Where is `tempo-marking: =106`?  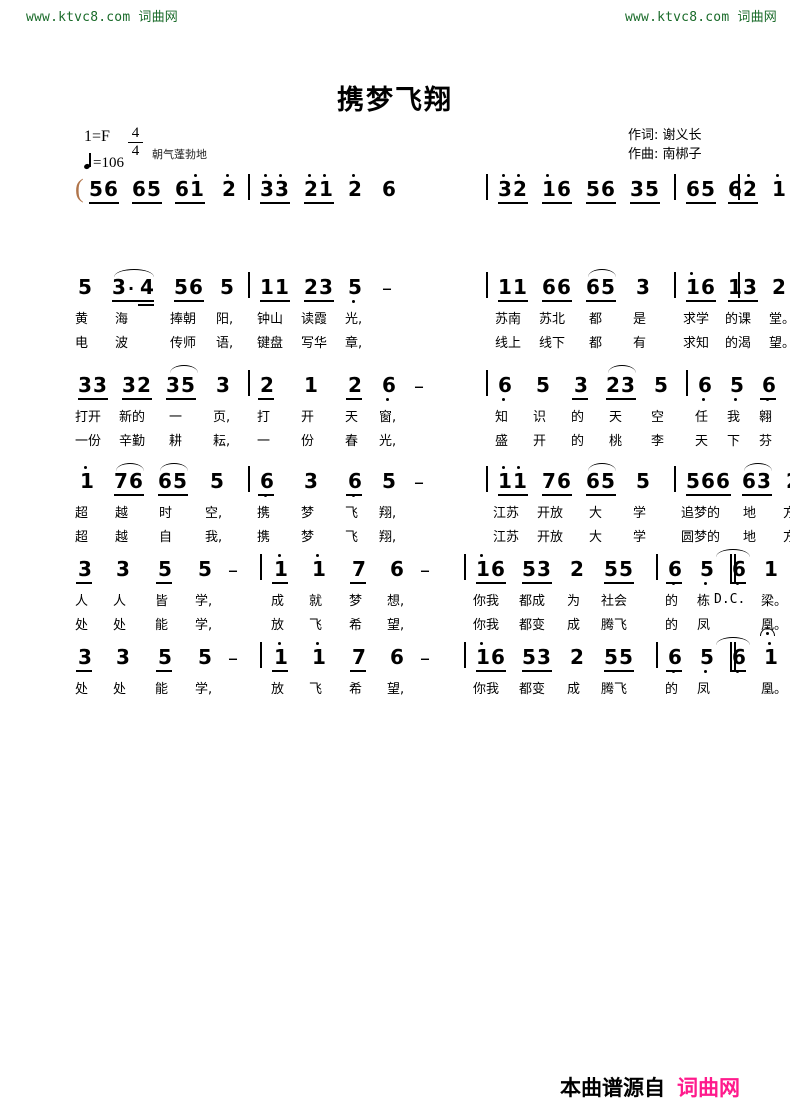 tempo-marking: =106 is located at coordinates (104, 162).